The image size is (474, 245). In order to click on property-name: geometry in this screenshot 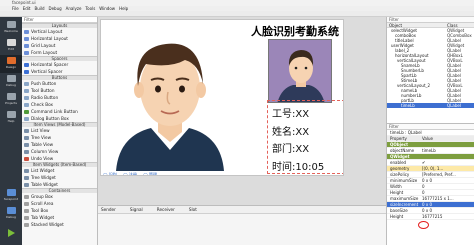, I will do `click(400, 168)`.